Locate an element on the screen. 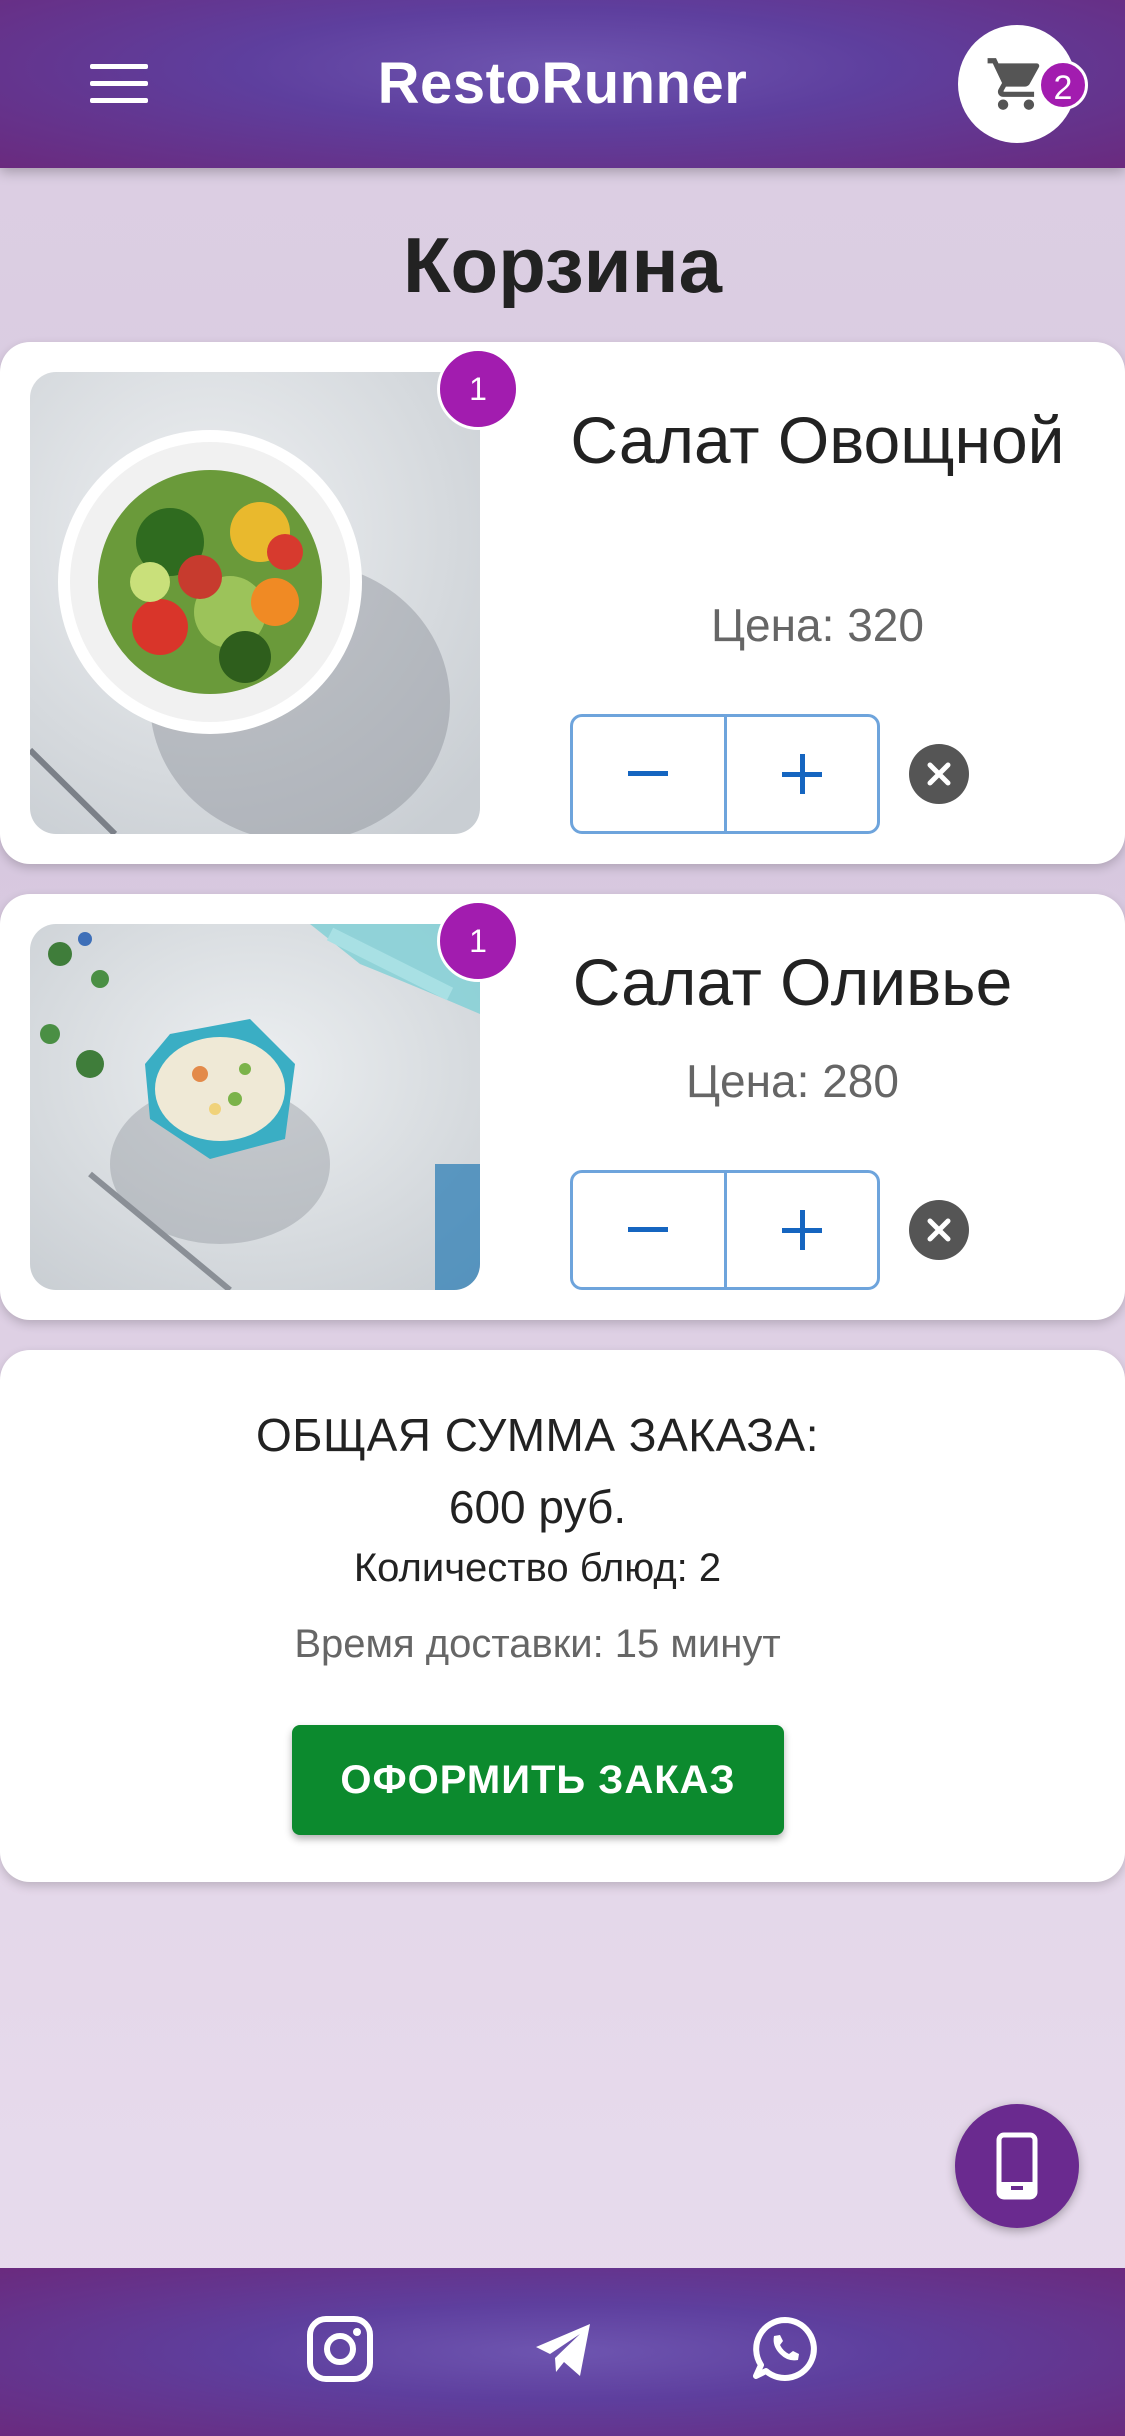  telegram-icon is located at coordinates (563, 2349).